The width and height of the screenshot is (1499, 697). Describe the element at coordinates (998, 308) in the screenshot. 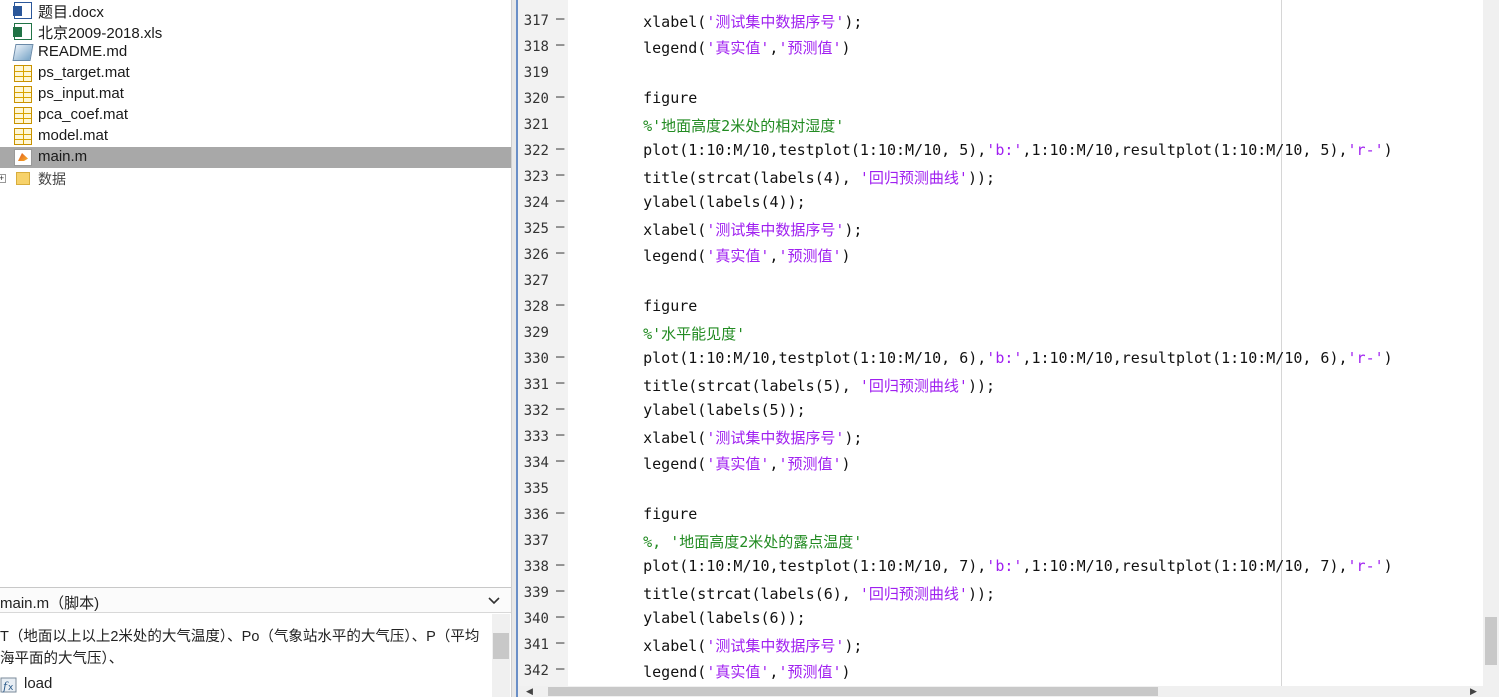

I see `code-line: 328 — figure` at that location.